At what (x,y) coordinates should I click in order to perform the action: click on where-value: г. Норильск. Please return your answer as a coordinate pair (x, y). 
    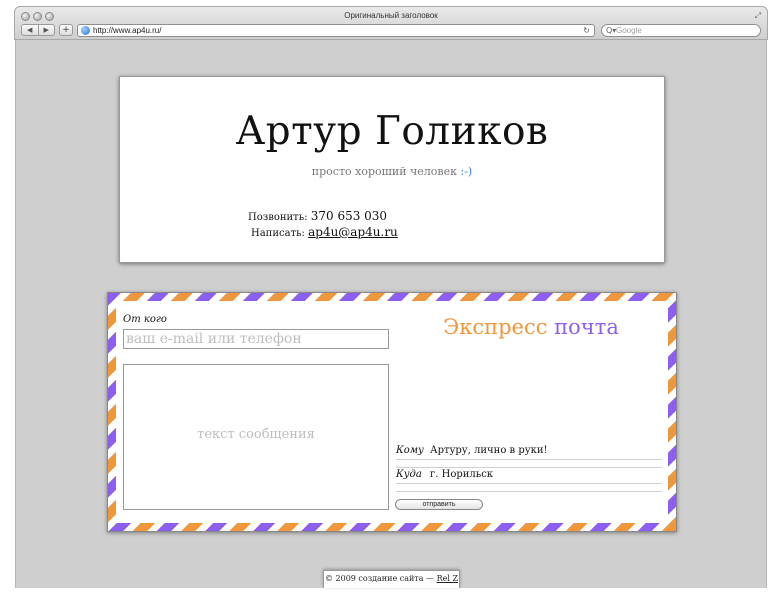
    Looking at the image, I should click on (462, 474).